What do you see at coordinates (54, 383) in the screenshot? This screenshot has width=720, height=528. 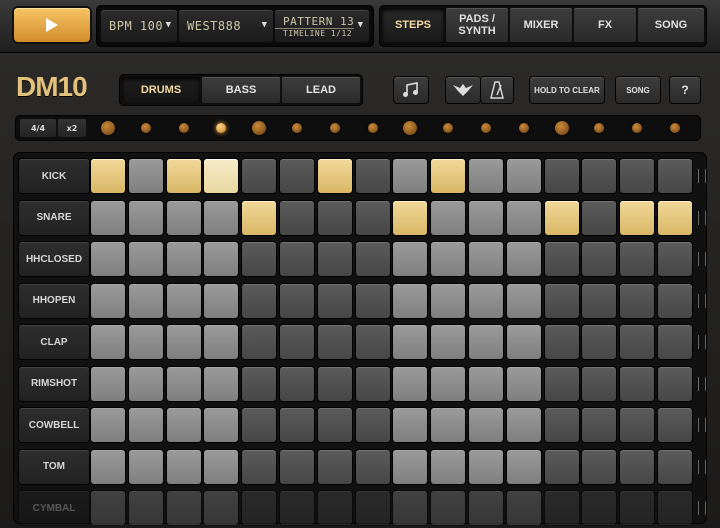 I see `track-label: RIMSHOT` at bounding box center [54, 383].